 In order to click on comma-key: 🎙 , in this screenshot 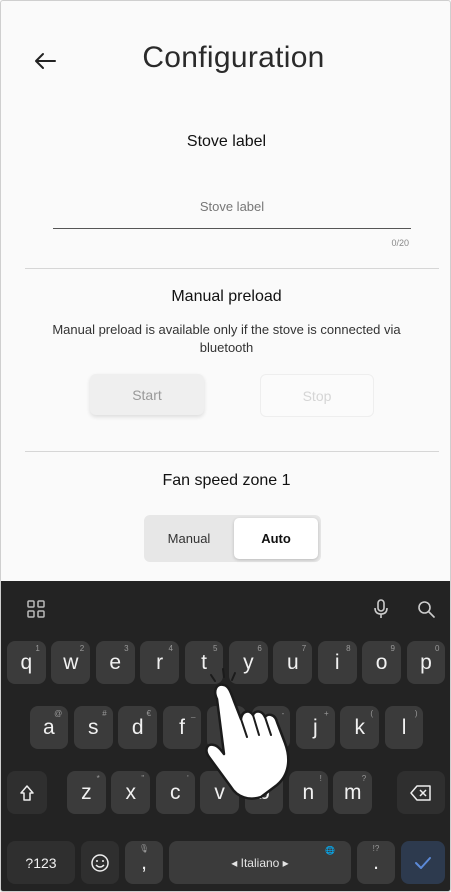, I will do `click(144, 862)`.